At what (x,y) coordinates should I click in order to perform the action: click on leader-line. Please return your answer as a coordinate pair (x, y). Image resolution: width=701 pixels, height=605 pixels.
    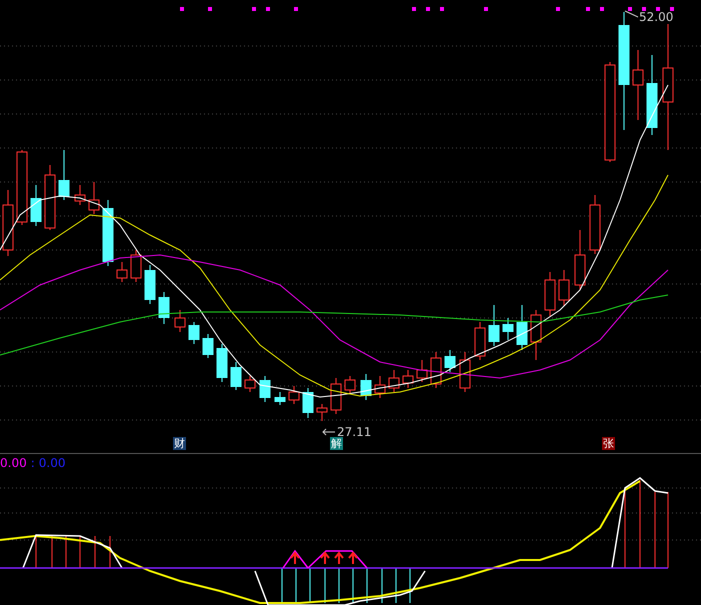
    Looking at the image, I should click on (631, 14).